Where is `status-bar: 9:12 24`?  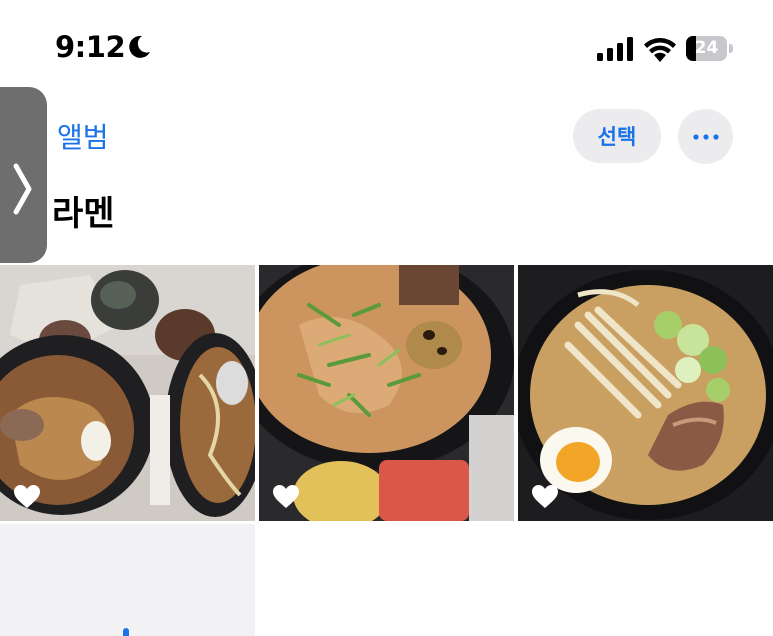 status-bar: 9:12 24 is located at coordinates (386, 45).